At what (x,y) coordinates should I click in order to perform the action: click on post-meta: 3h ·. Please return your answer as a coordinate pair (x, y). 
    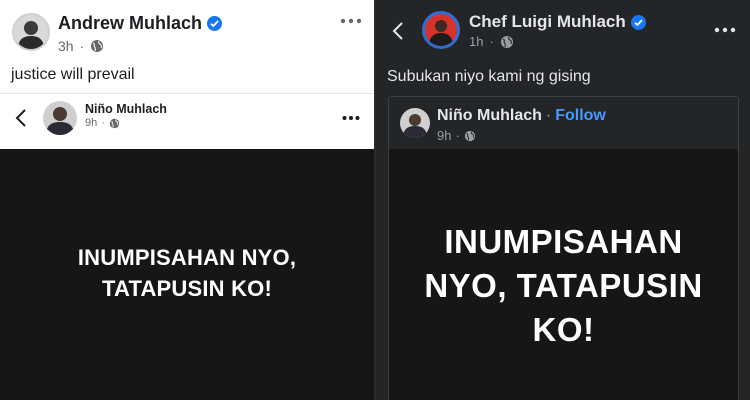
    Looking at the image, I should click on (81, 46).